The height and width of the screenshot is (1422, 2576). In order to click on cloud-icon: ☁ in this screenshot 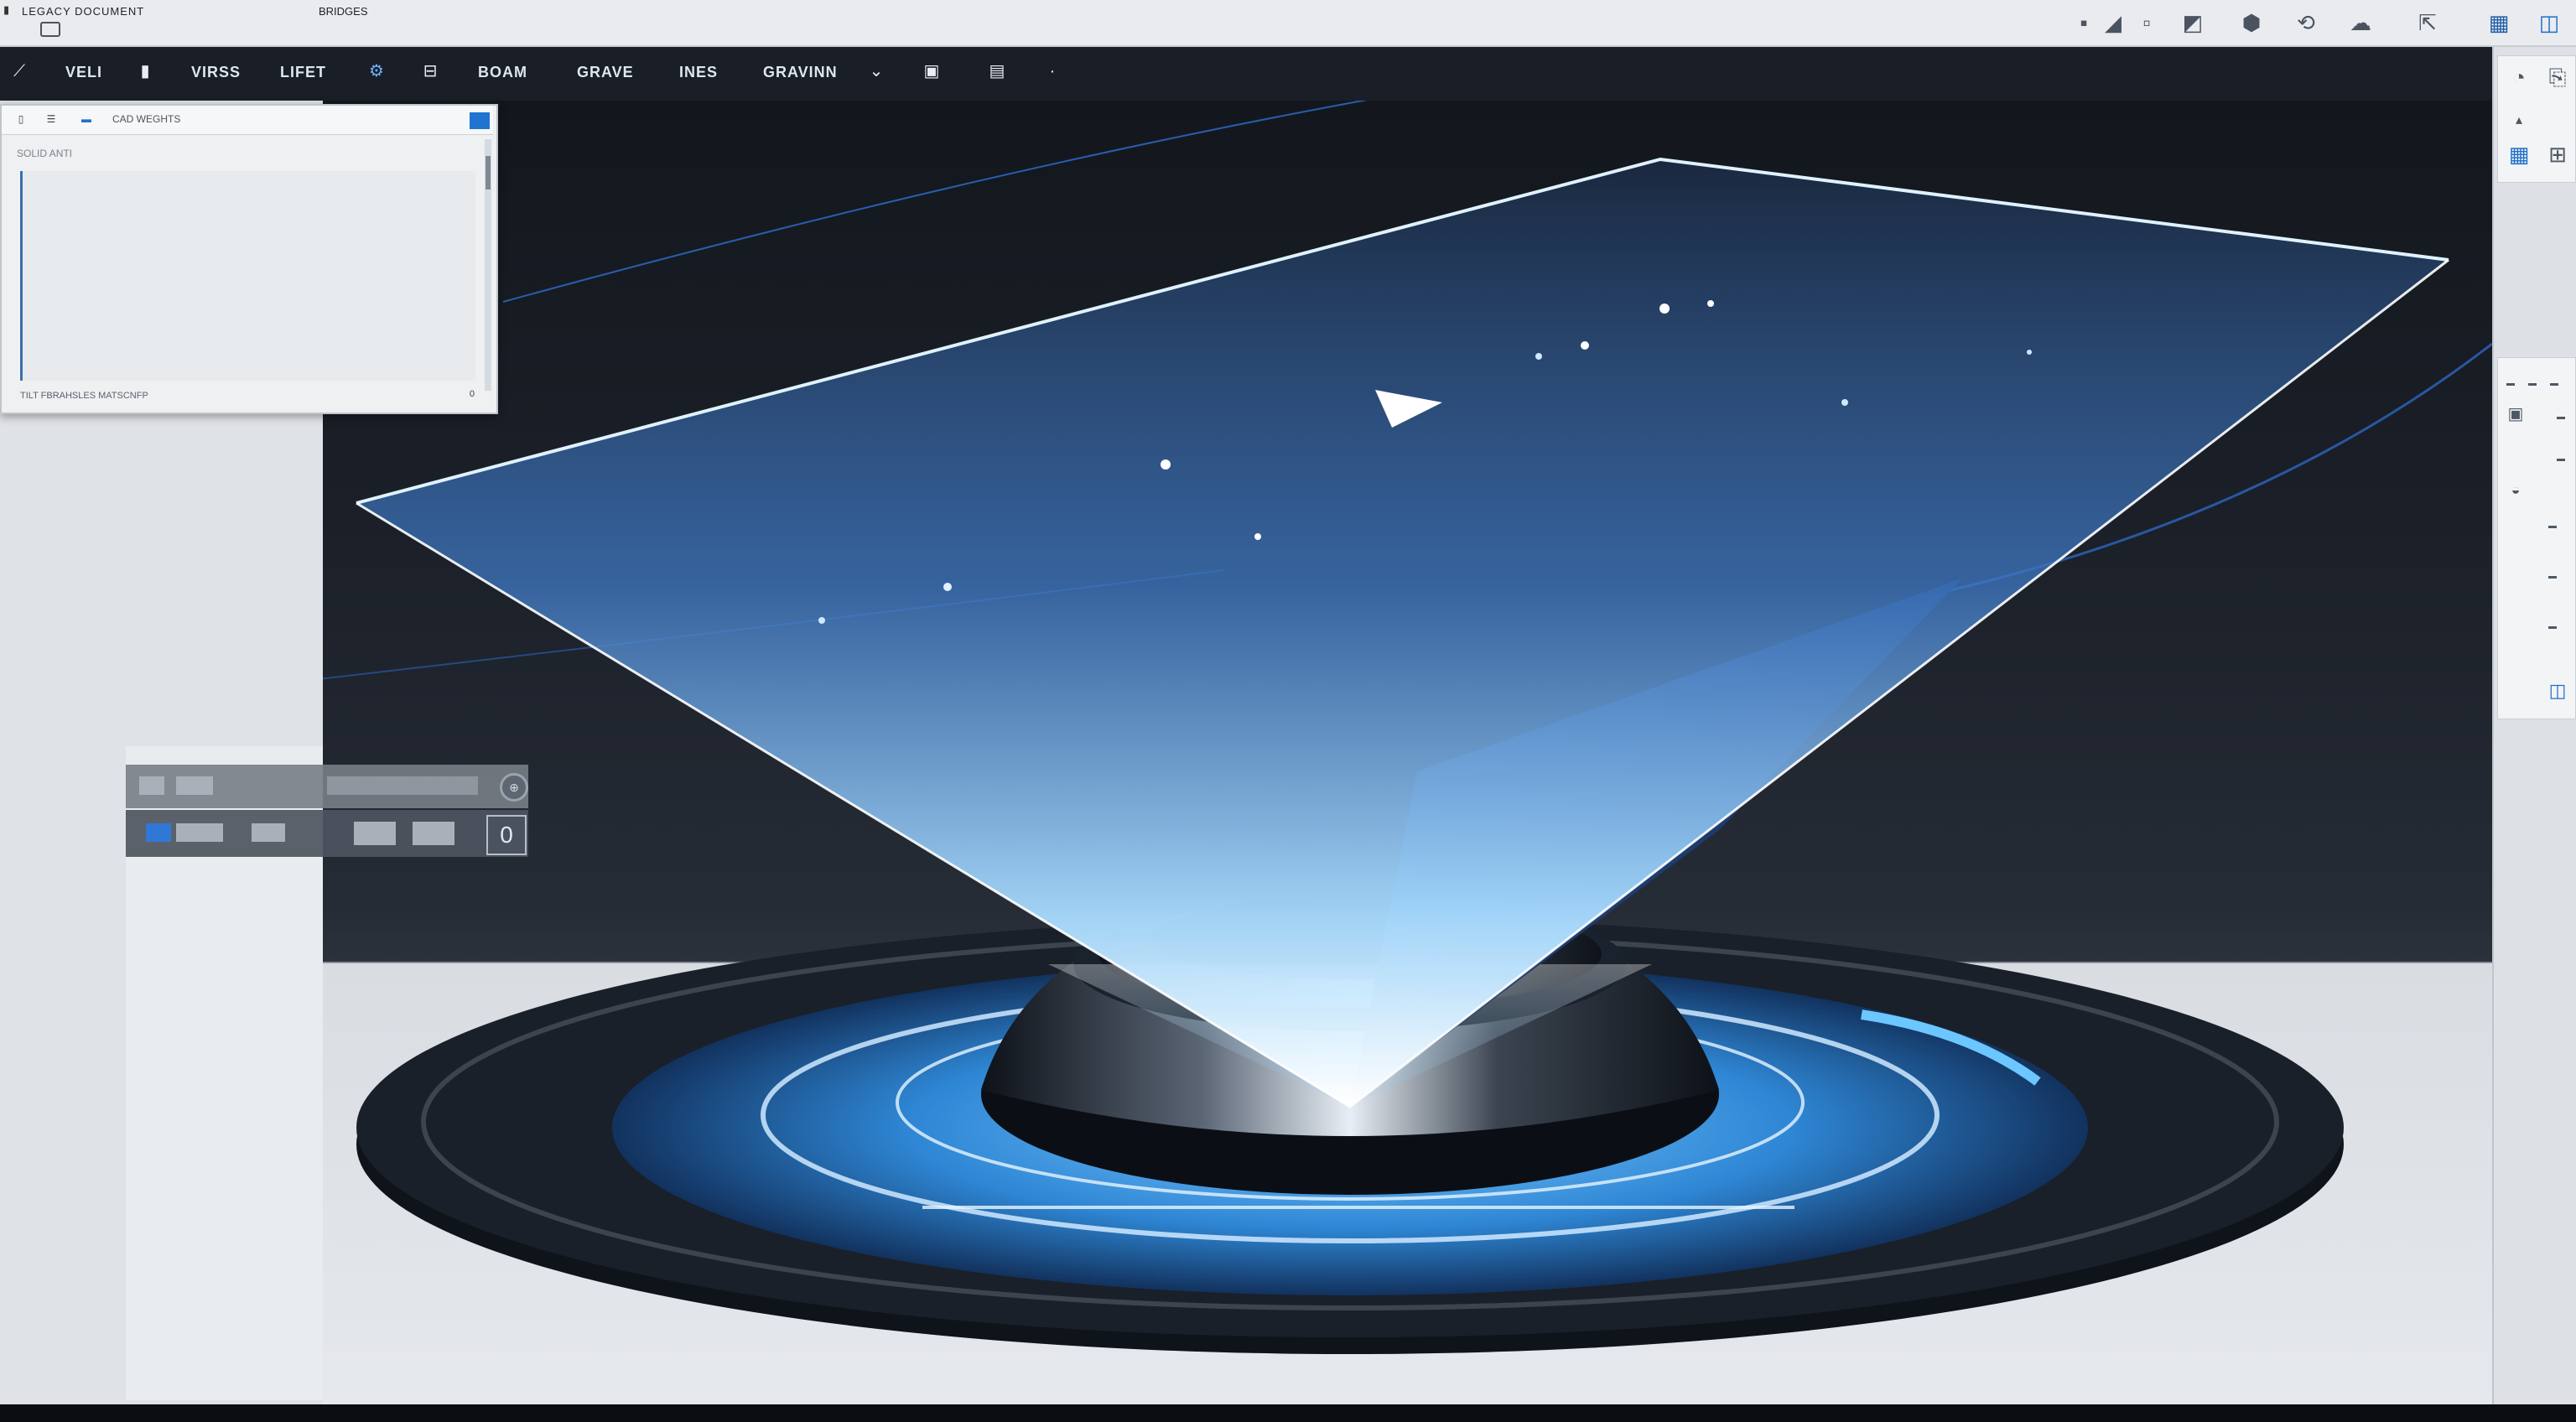, I will do `click(2360, 22)`.